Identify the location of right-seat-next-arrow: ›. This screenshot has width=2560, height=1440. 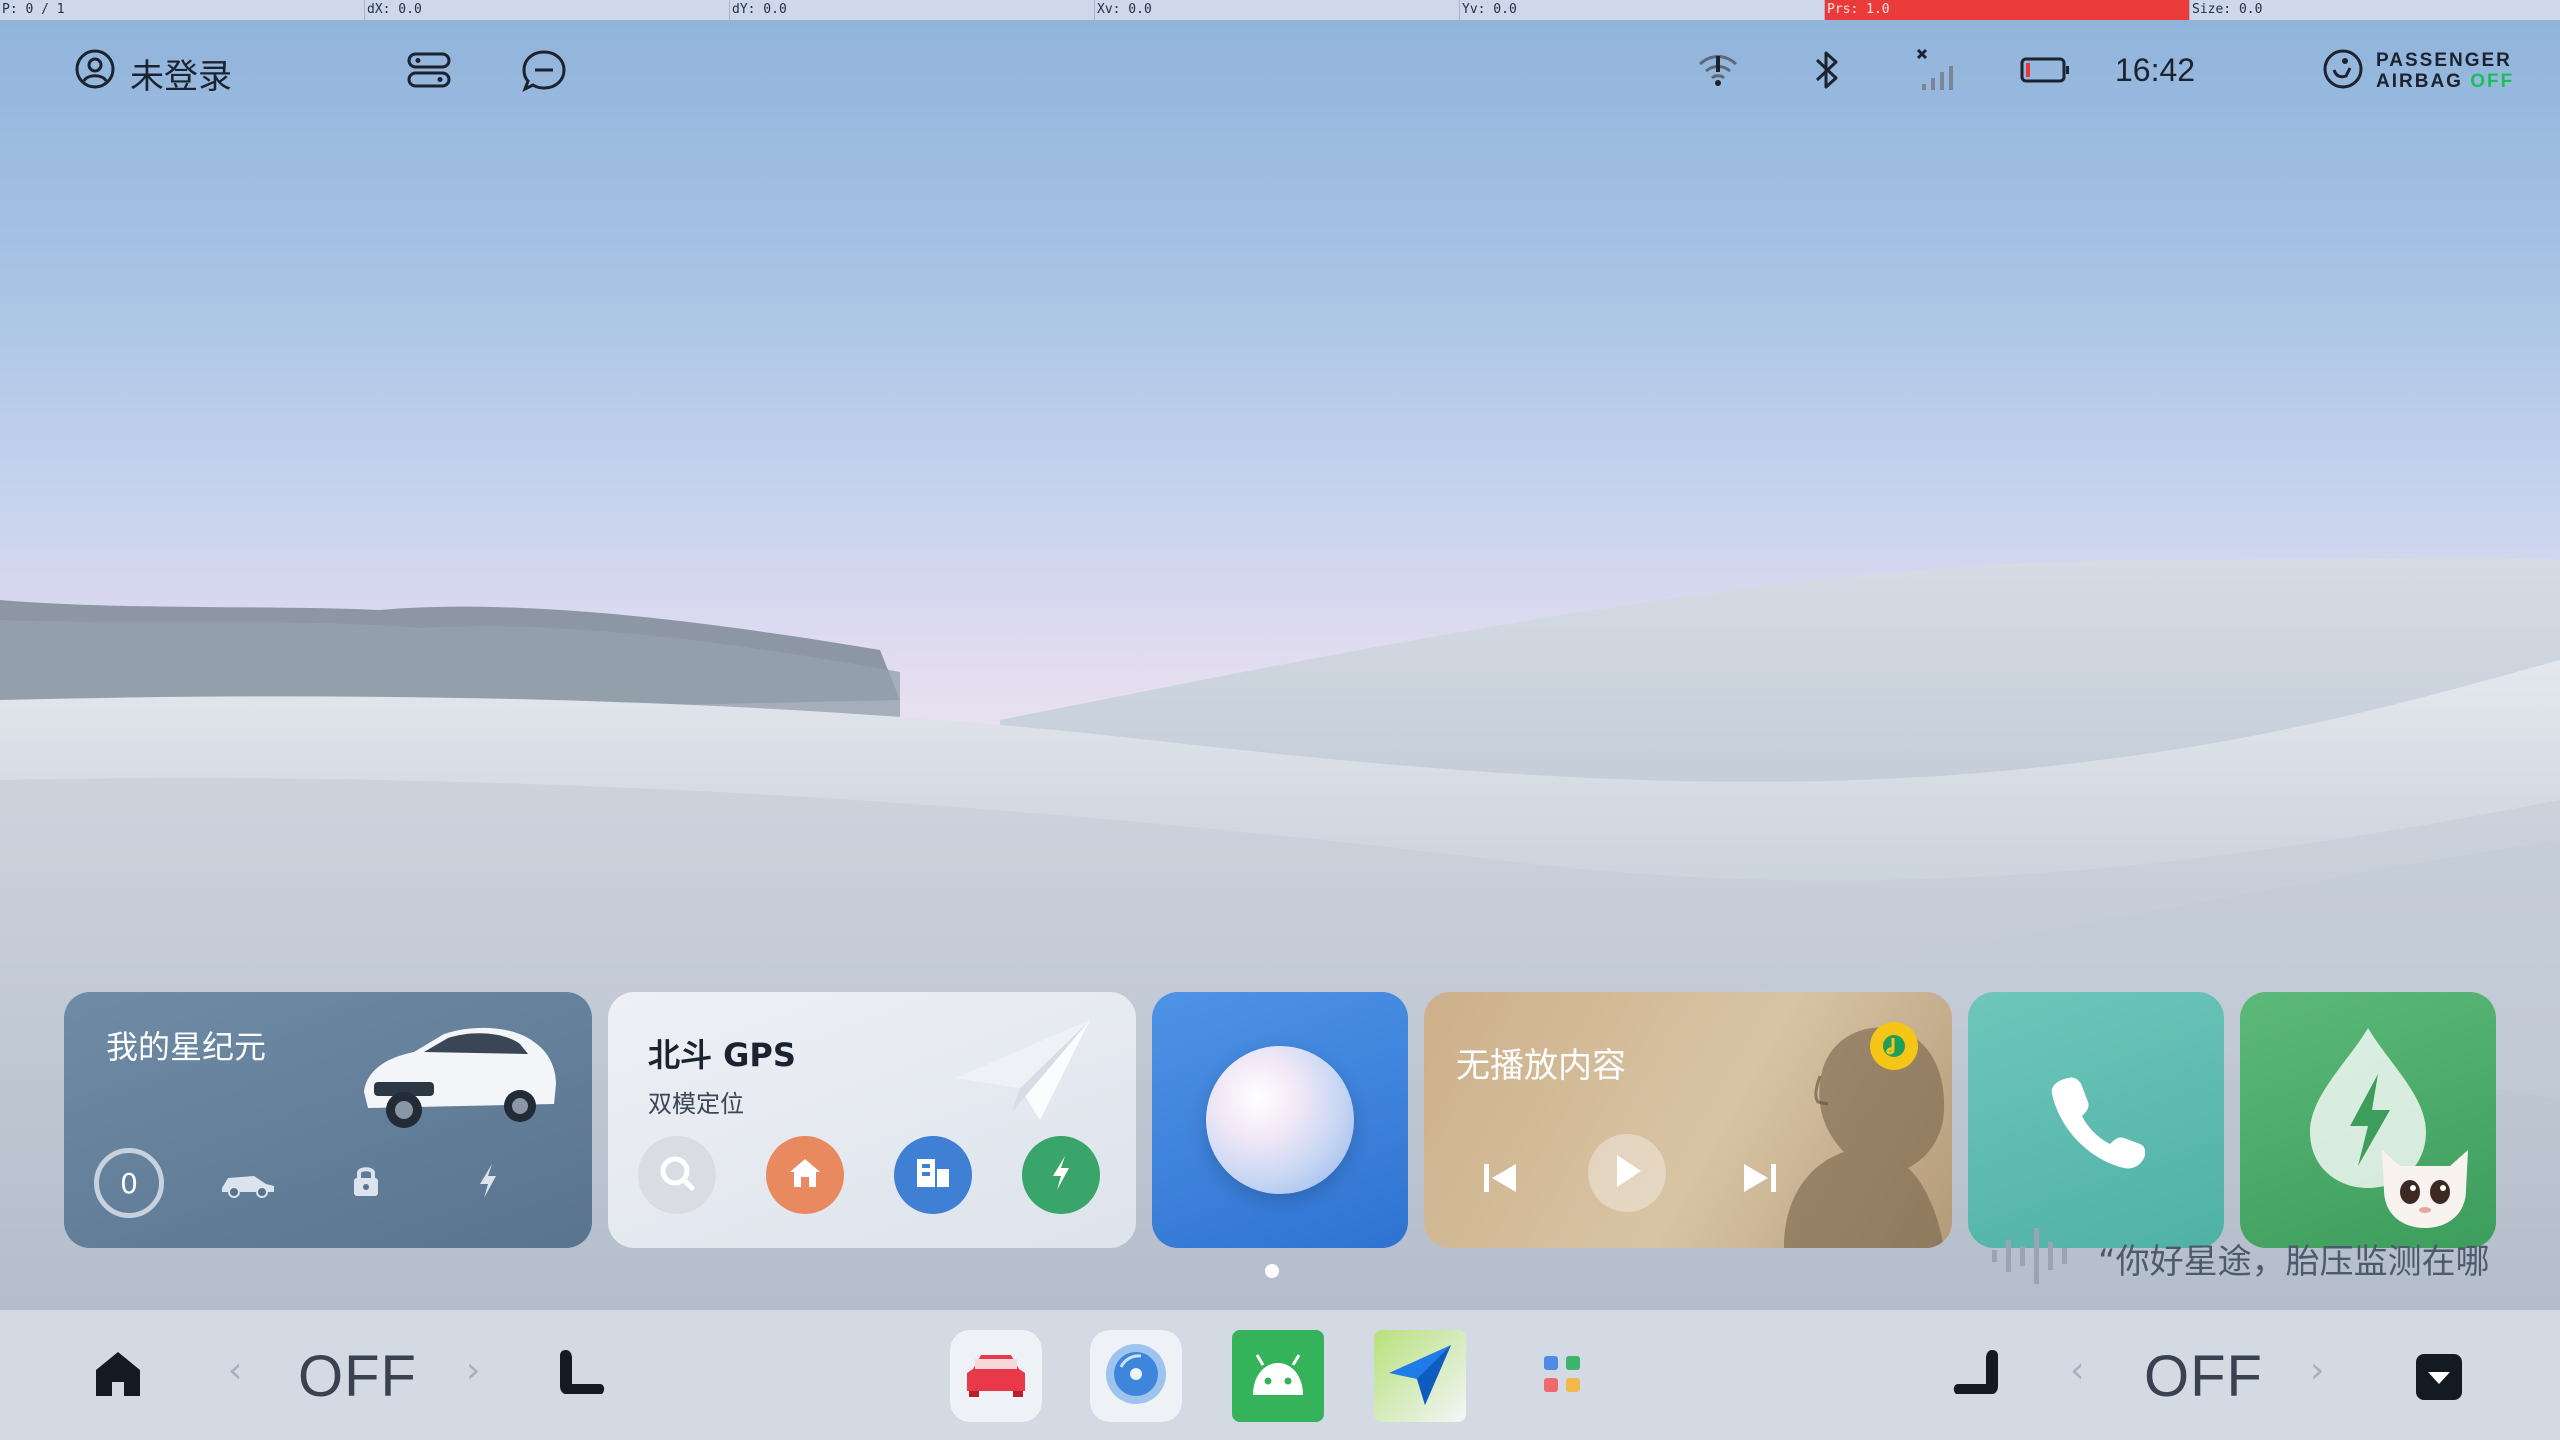
(2317, 1370).